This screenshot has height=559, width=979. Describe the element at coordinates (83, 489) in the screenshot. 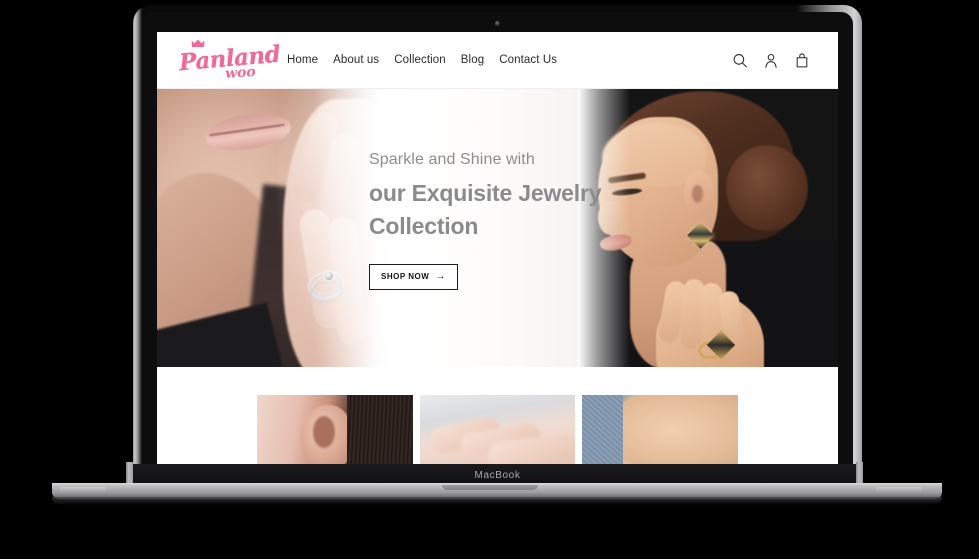

I see `laptop-foot-left` at that location.